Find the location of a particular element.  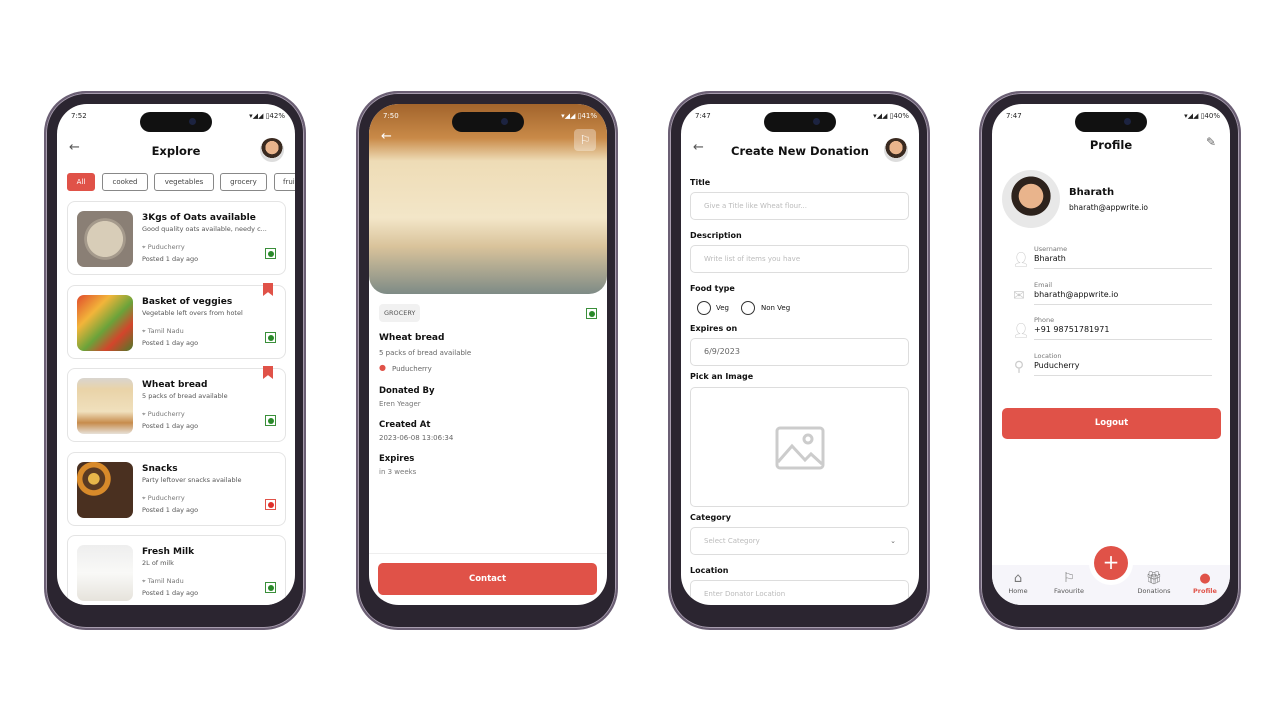

image-picker is located at coordinates (799, 447).